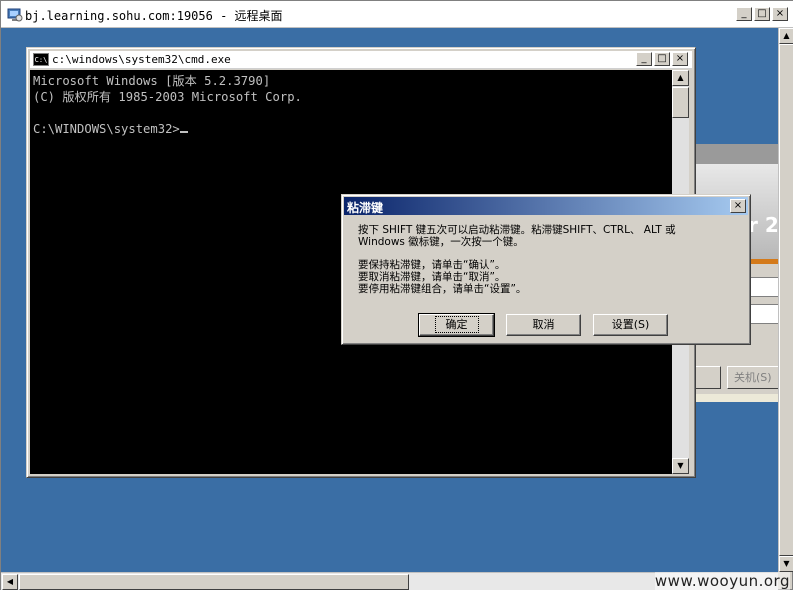 Image resolution: width=793 pixels, height=590 pixels. Describe the element at coordinates (361, 60) in the screenshot. I see `cmd-titlebar: C:\ c:\windows\system32\cmd.exe _ □ ×` at that location.